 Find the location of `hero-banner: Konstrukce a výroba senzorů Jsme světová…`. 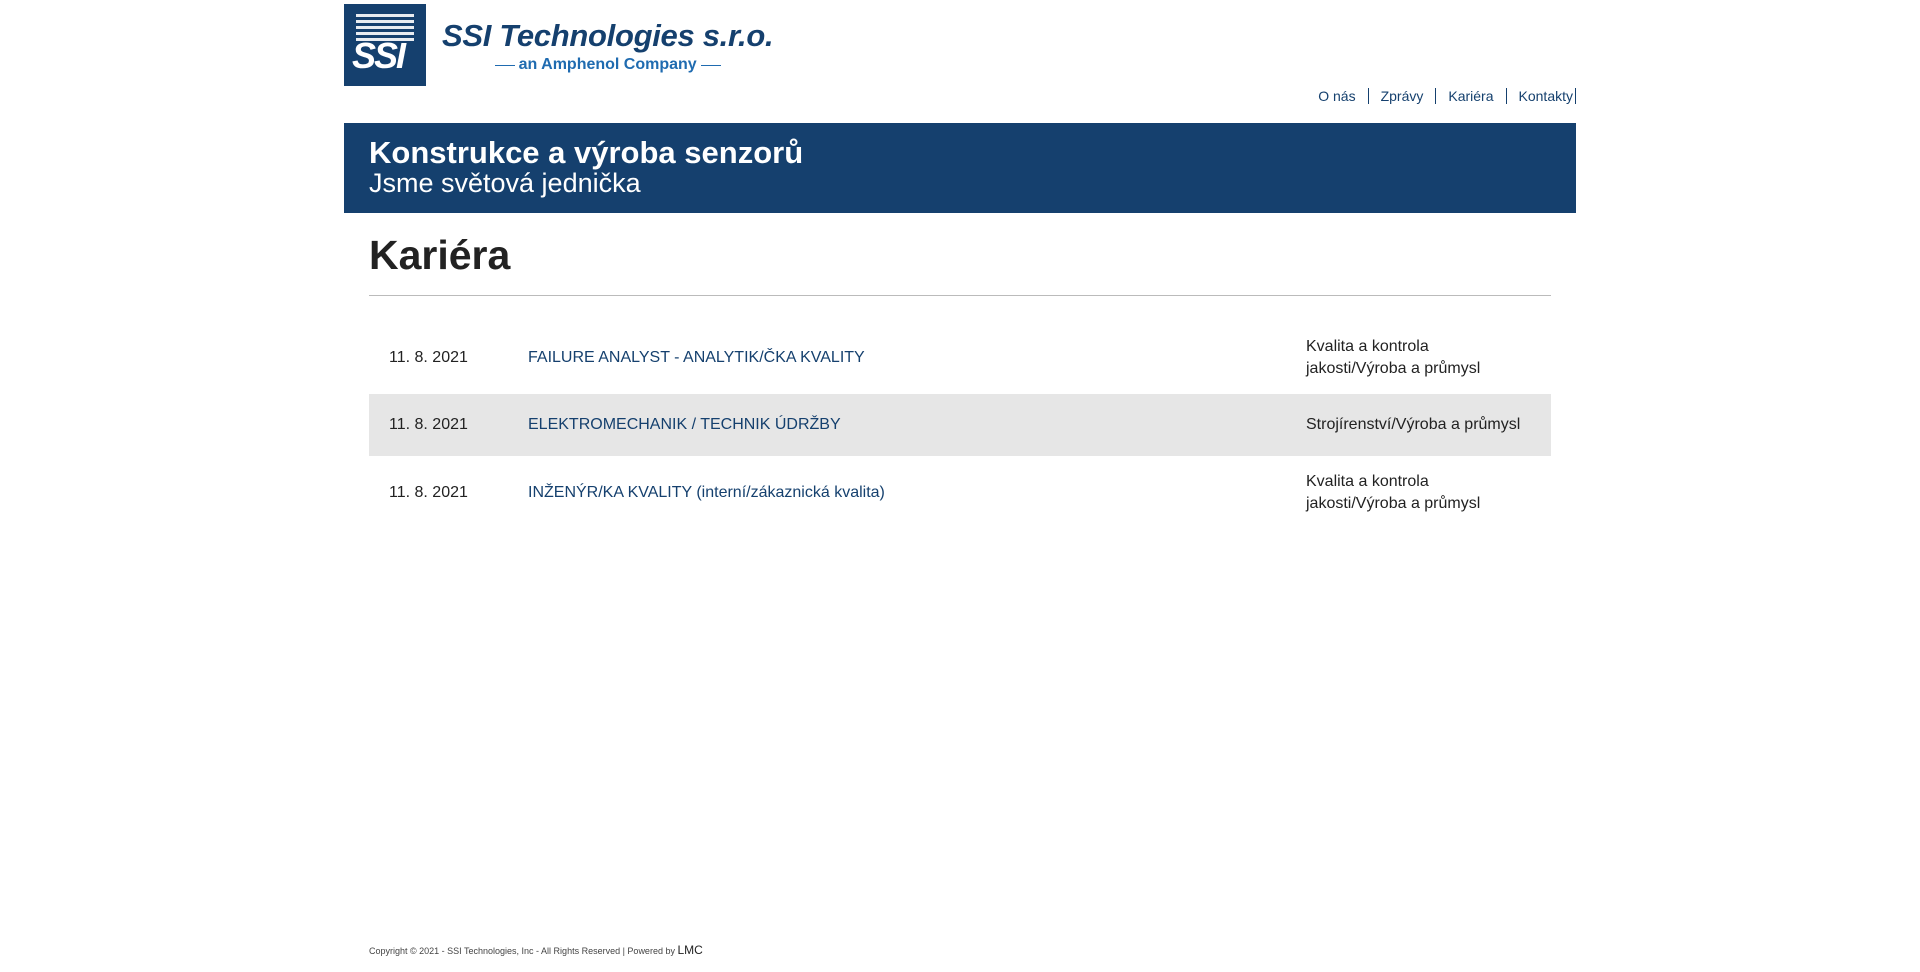

hero-banner: Konstrukce a výroba senzorů Jsme světová… is located at coordinates (960, 168).